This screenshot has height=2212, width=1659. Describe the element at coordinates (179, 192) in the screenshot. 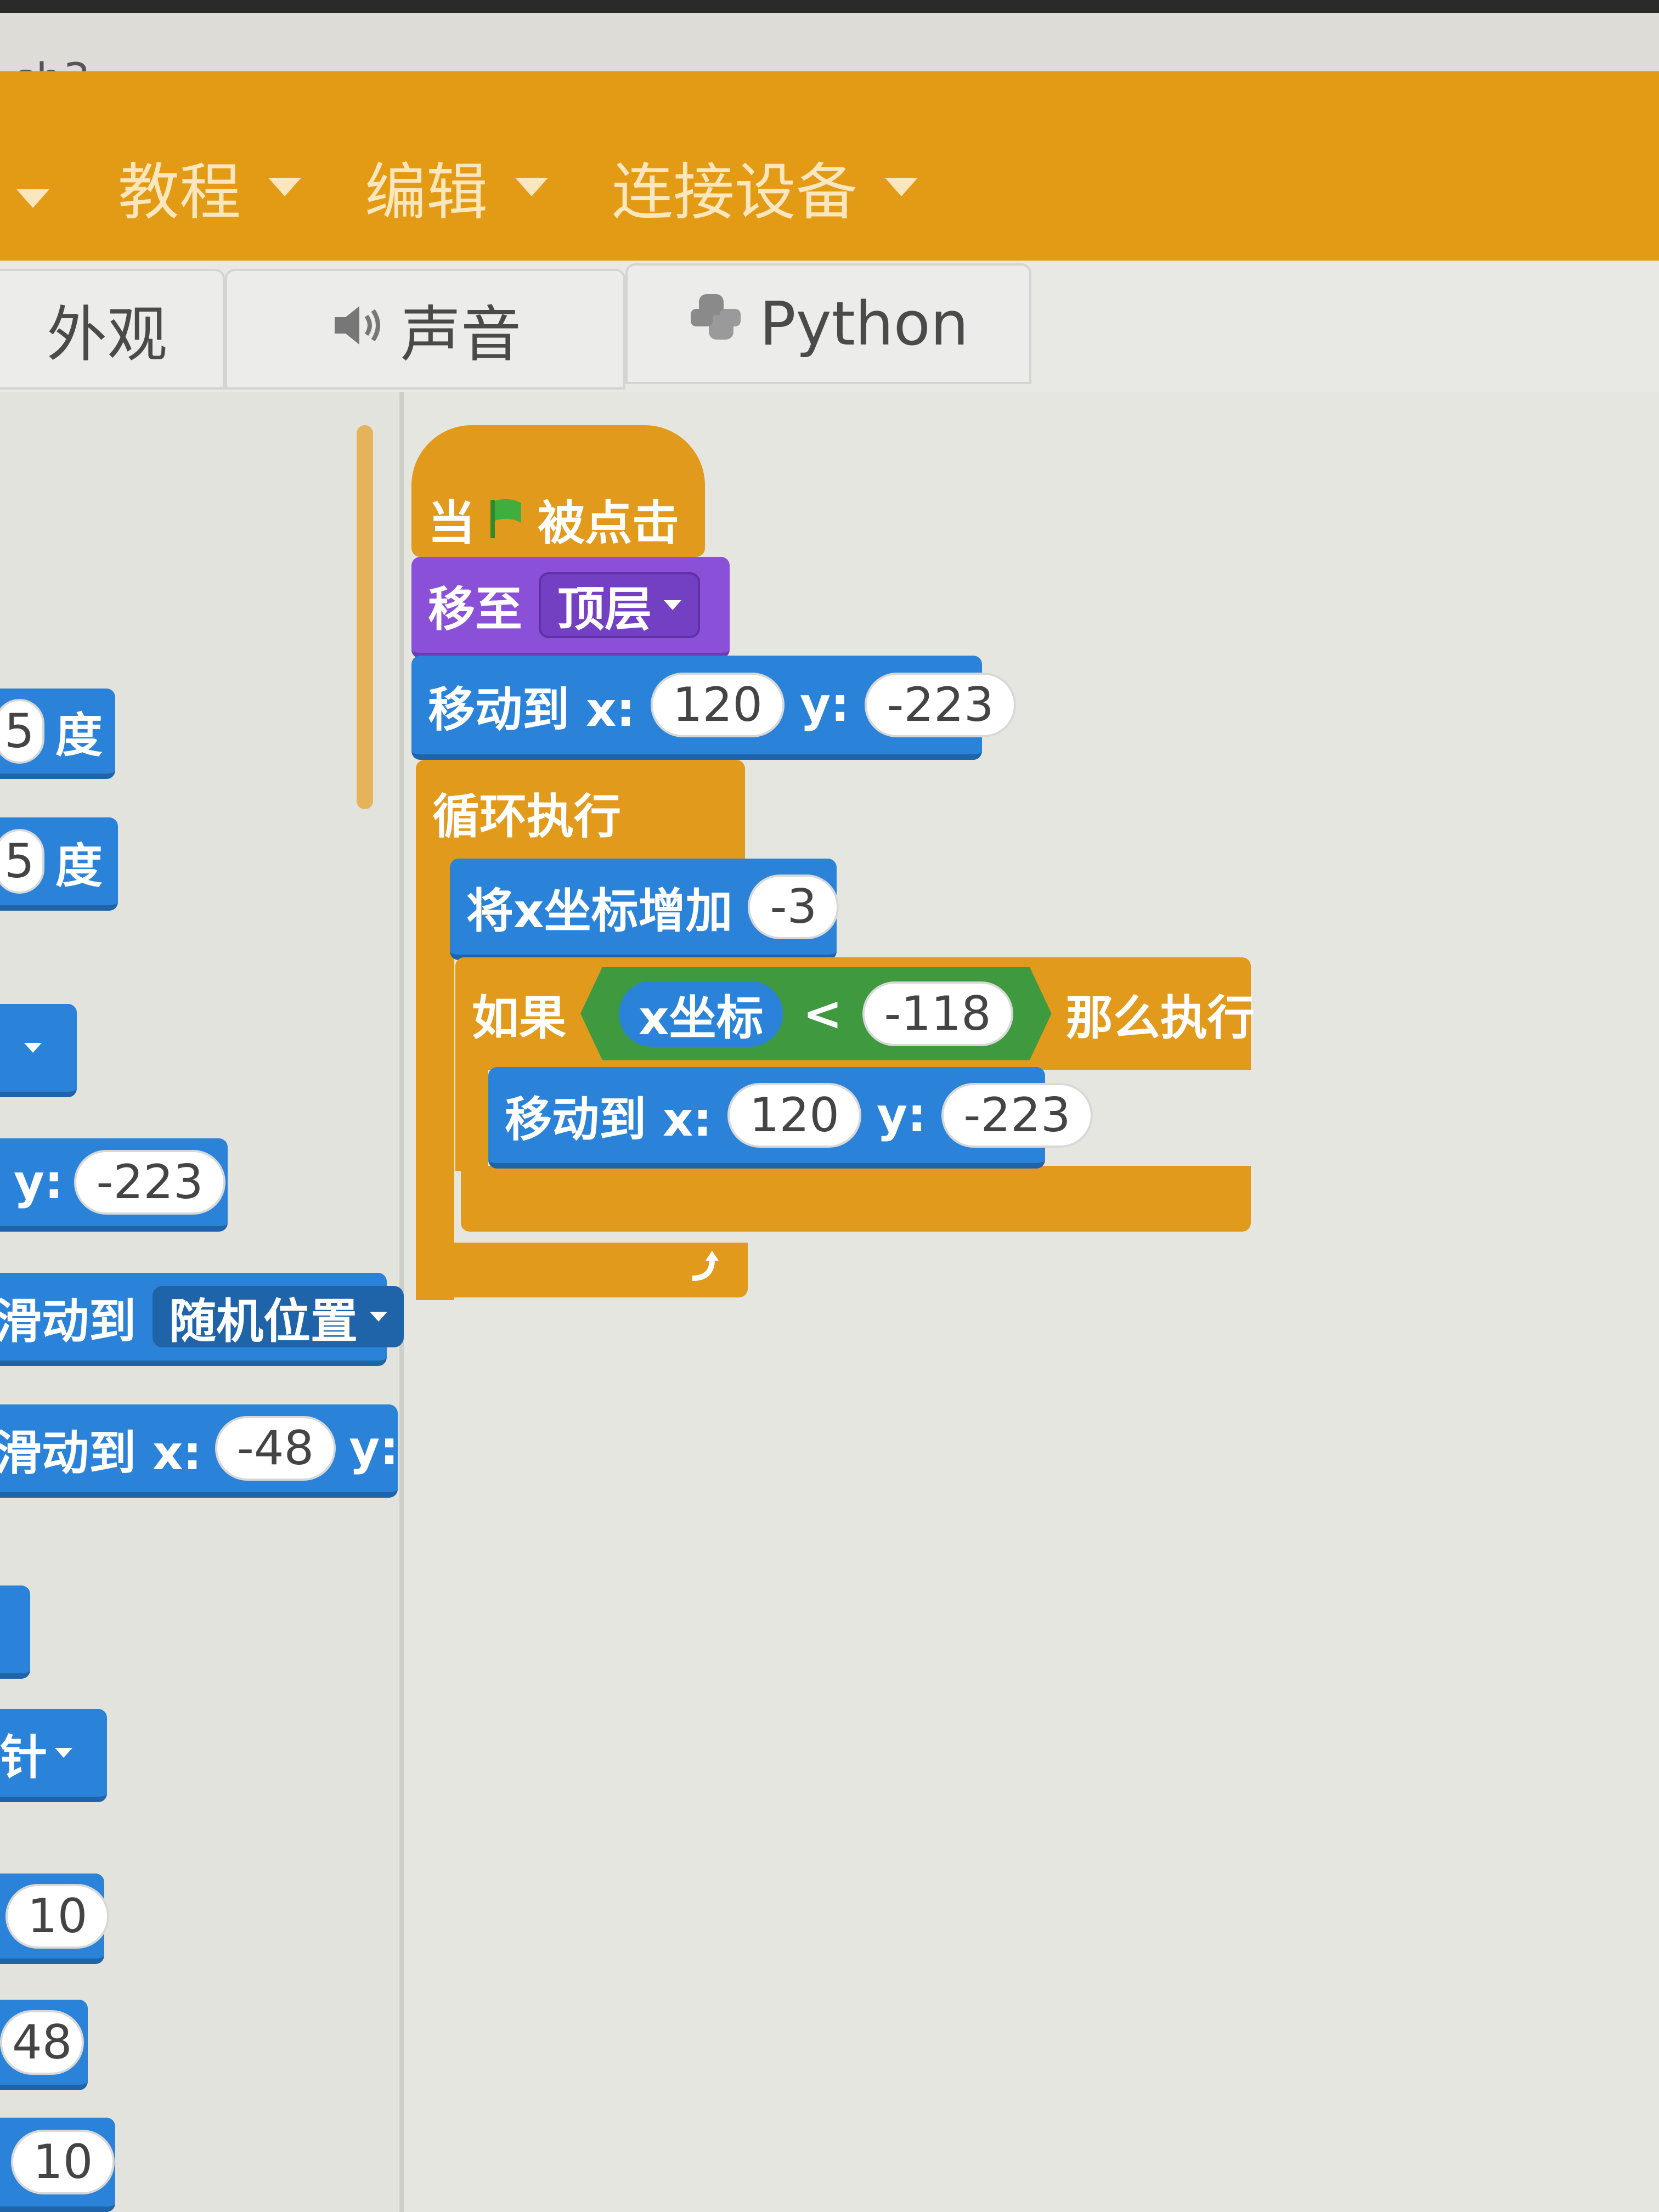

I see `menu-tutorial-label: 教程` at that location.